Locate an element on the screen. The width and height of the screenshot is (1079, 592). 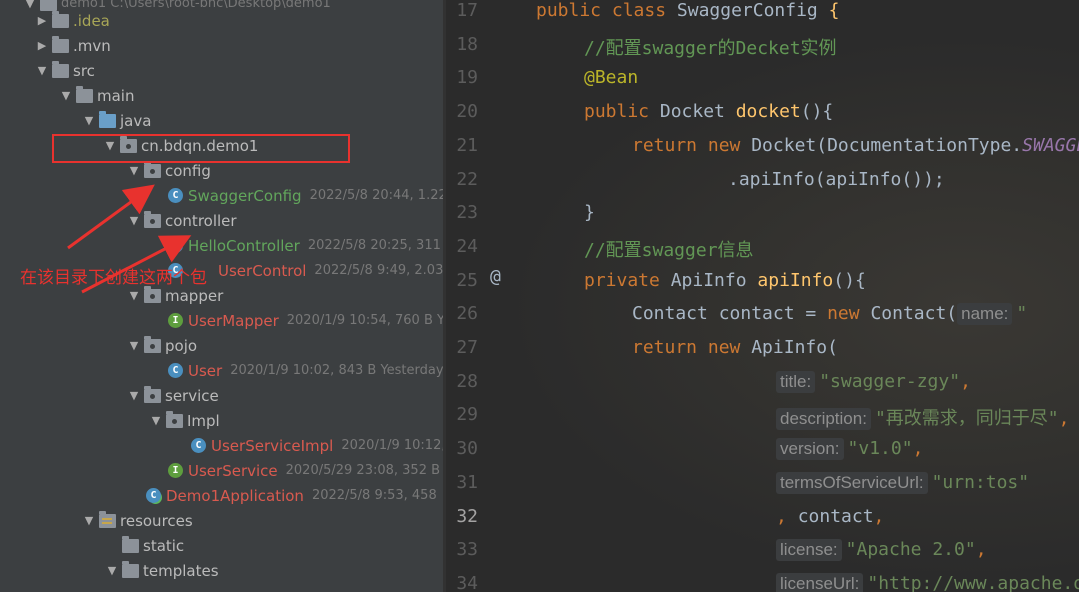
line-number: 24 is located at coordinates (467, 246).